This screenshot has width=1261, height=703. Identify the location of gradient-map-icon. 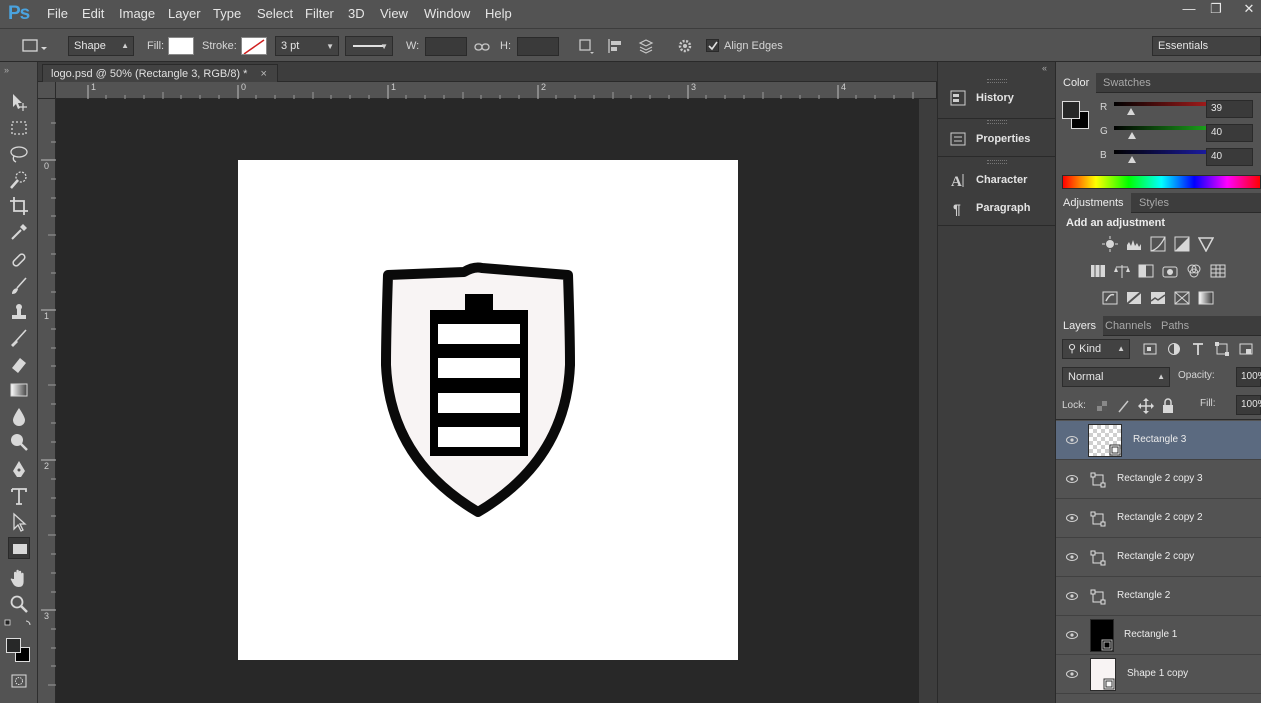
(1206, 298).